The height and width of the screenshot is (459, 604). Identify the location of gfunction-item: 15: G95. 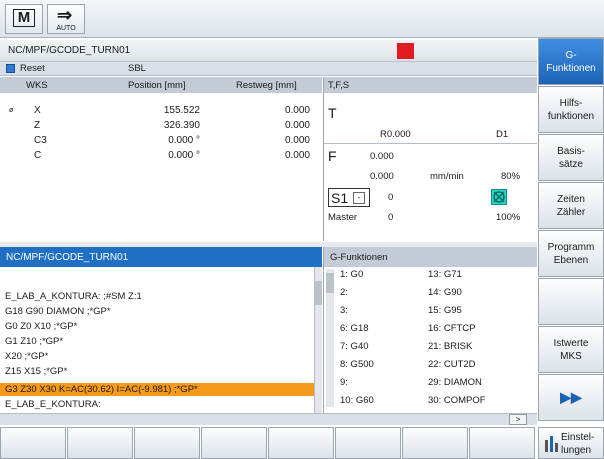
(445, 310).